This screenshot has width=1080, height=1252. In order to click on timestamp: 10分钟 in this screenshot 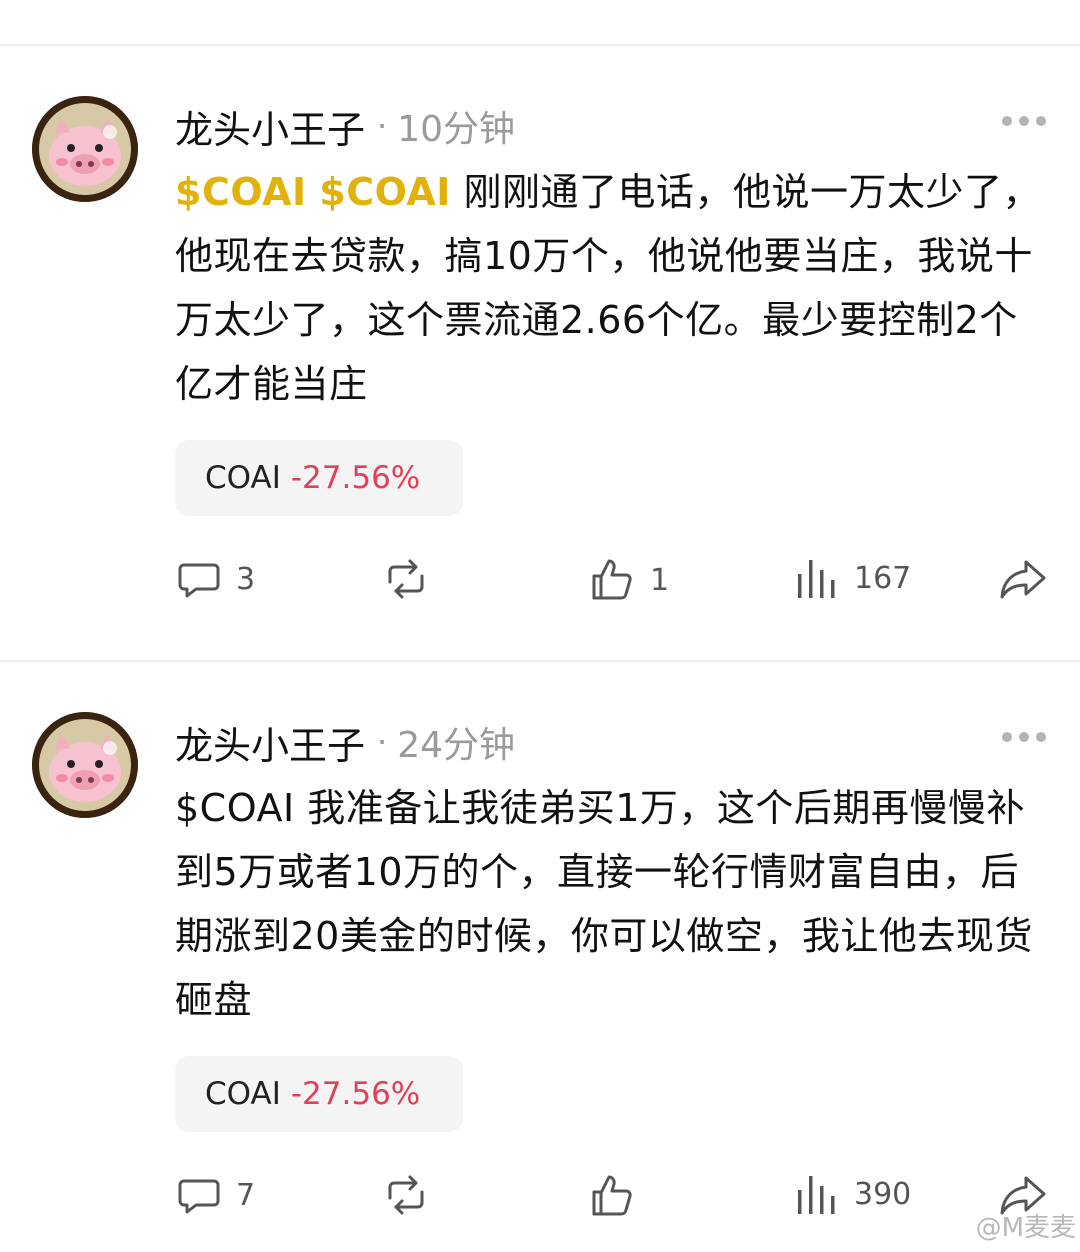, I will do `click(456, 129)`.